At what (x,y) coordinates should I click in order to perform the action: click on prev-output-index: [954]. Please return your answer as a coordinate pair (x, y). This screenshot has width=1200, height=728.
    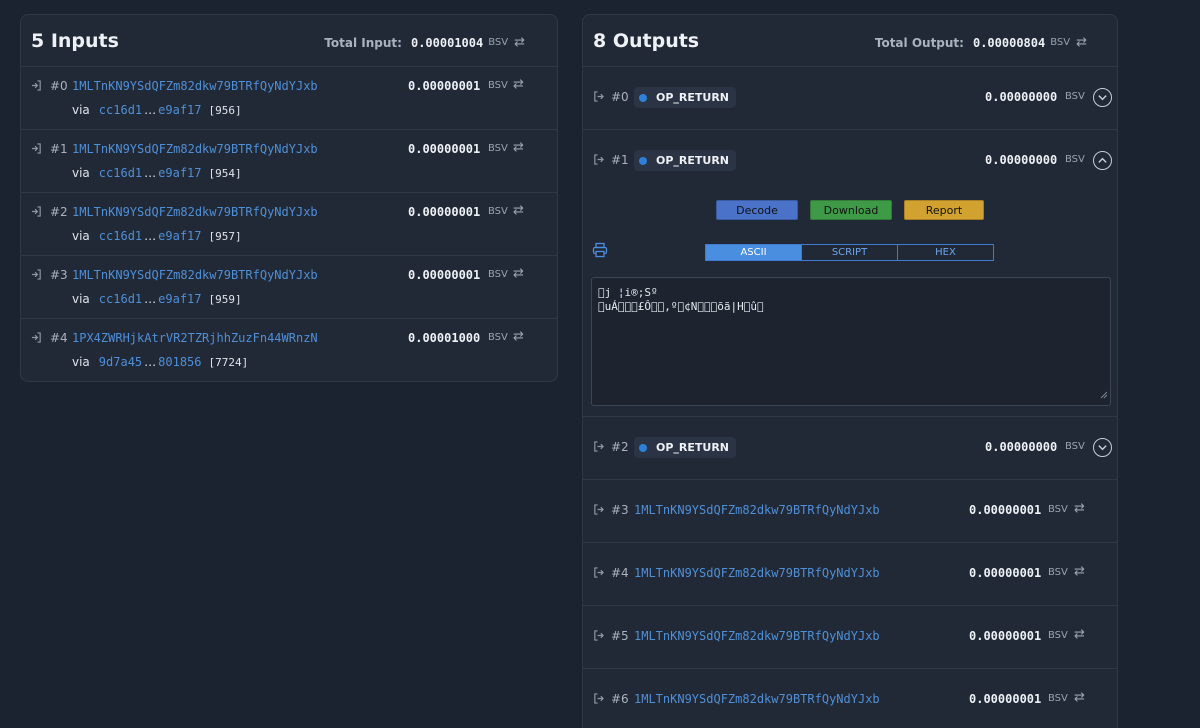
    Looking at the image, I should click on (225, 173).